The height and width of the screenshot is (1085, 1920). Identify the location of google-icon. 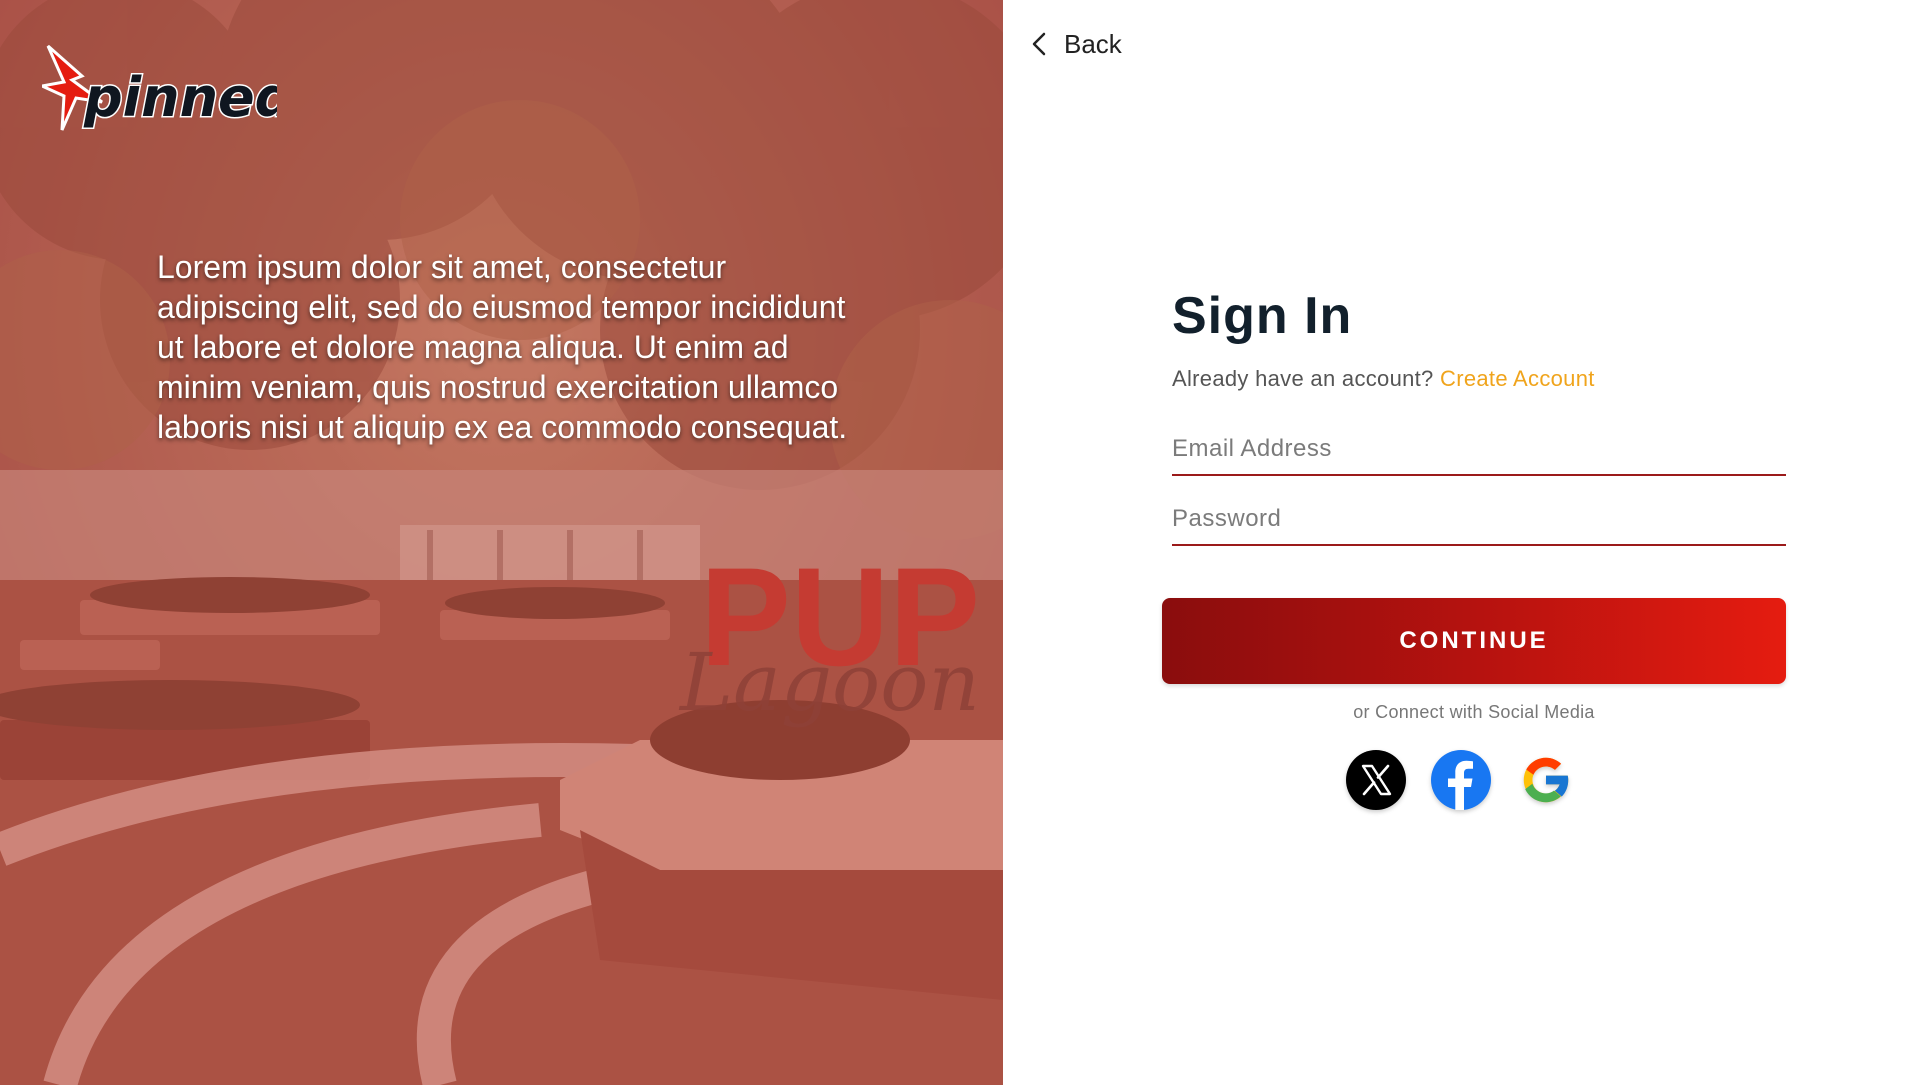
(1546, 780).